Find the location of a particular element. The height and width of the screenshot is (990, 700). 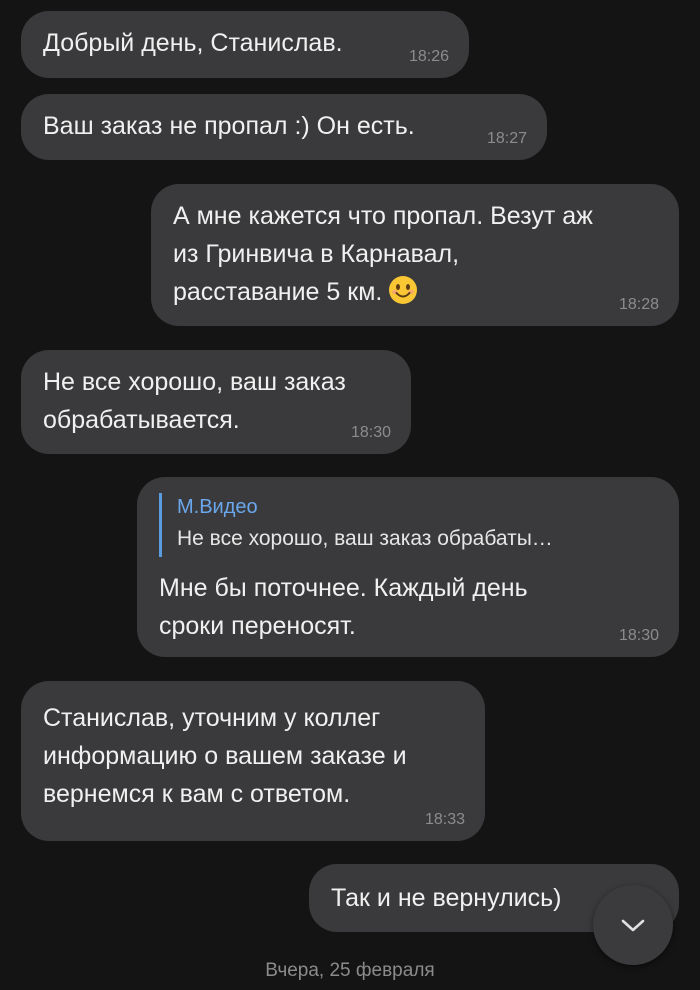

message-time: 18:27 is located at coordinates (506, 138).